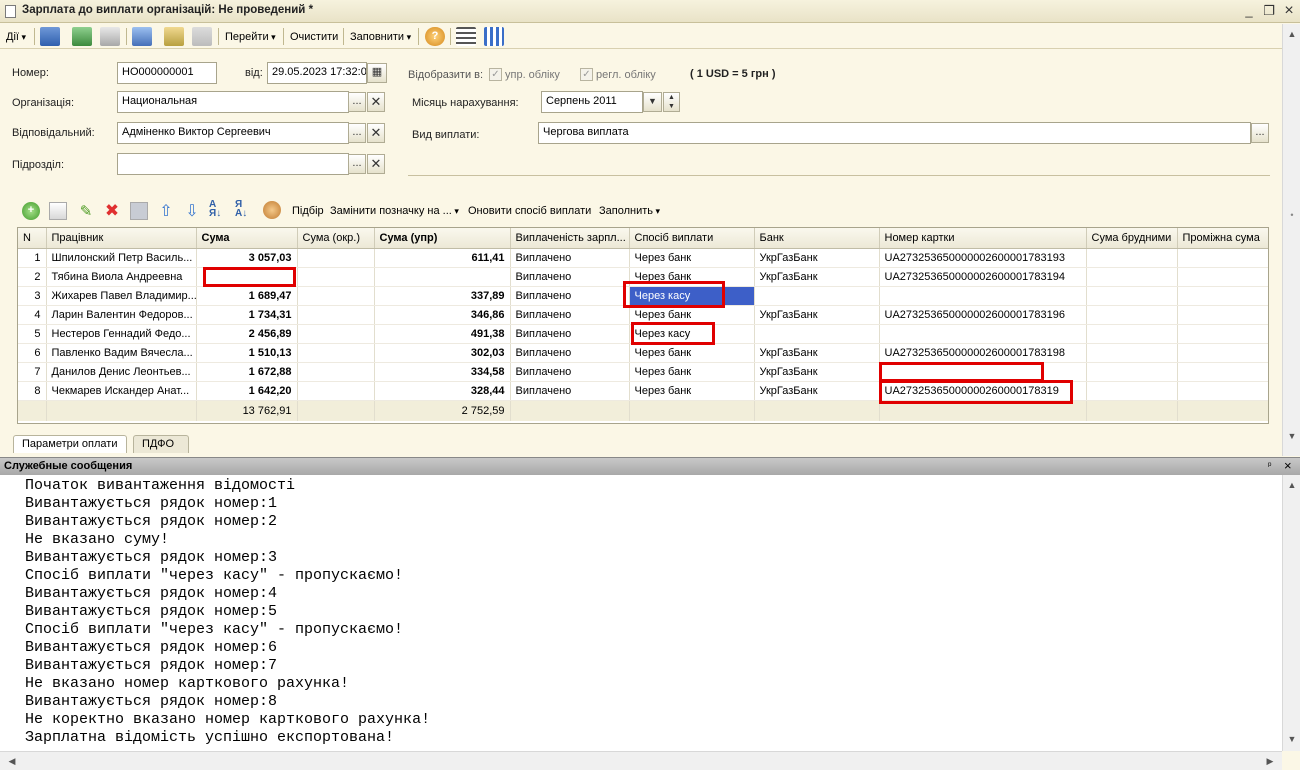 This screenshot has width=1300, height=770. I want to click on column-header: Сума, so click(247, 238).